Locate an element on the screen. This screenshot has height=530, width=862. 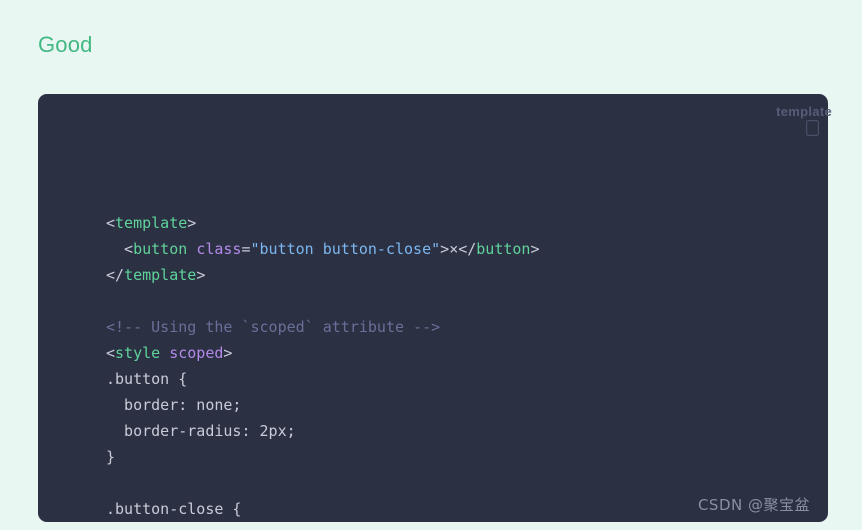
code-token-plain: .button { is located at coordinates (147, 379).